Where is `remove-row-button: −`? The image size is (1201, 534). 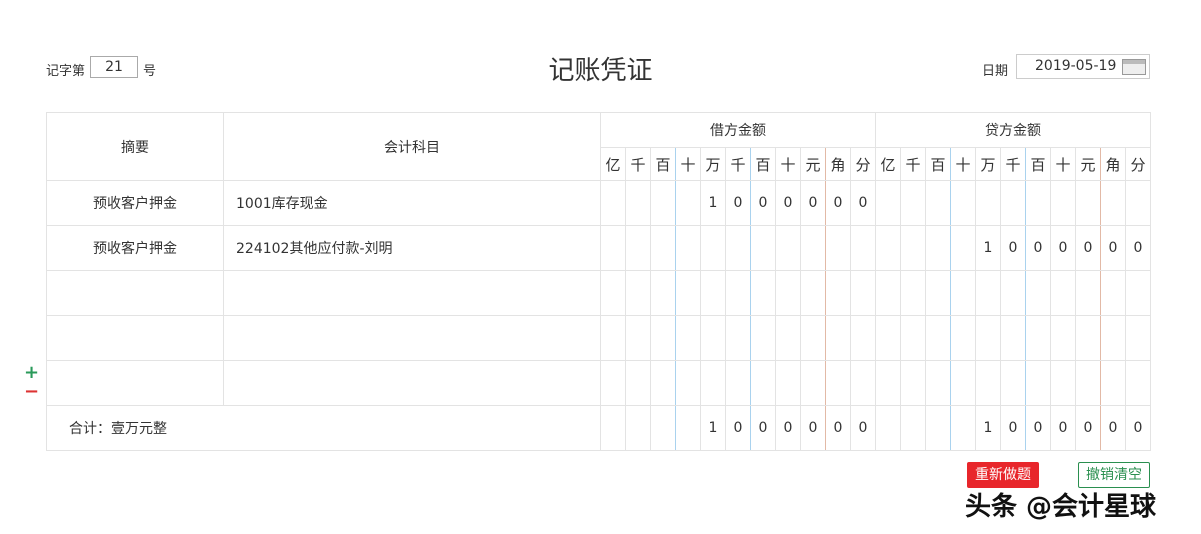 remove-row-button: − is located at coordinates (31, 391).